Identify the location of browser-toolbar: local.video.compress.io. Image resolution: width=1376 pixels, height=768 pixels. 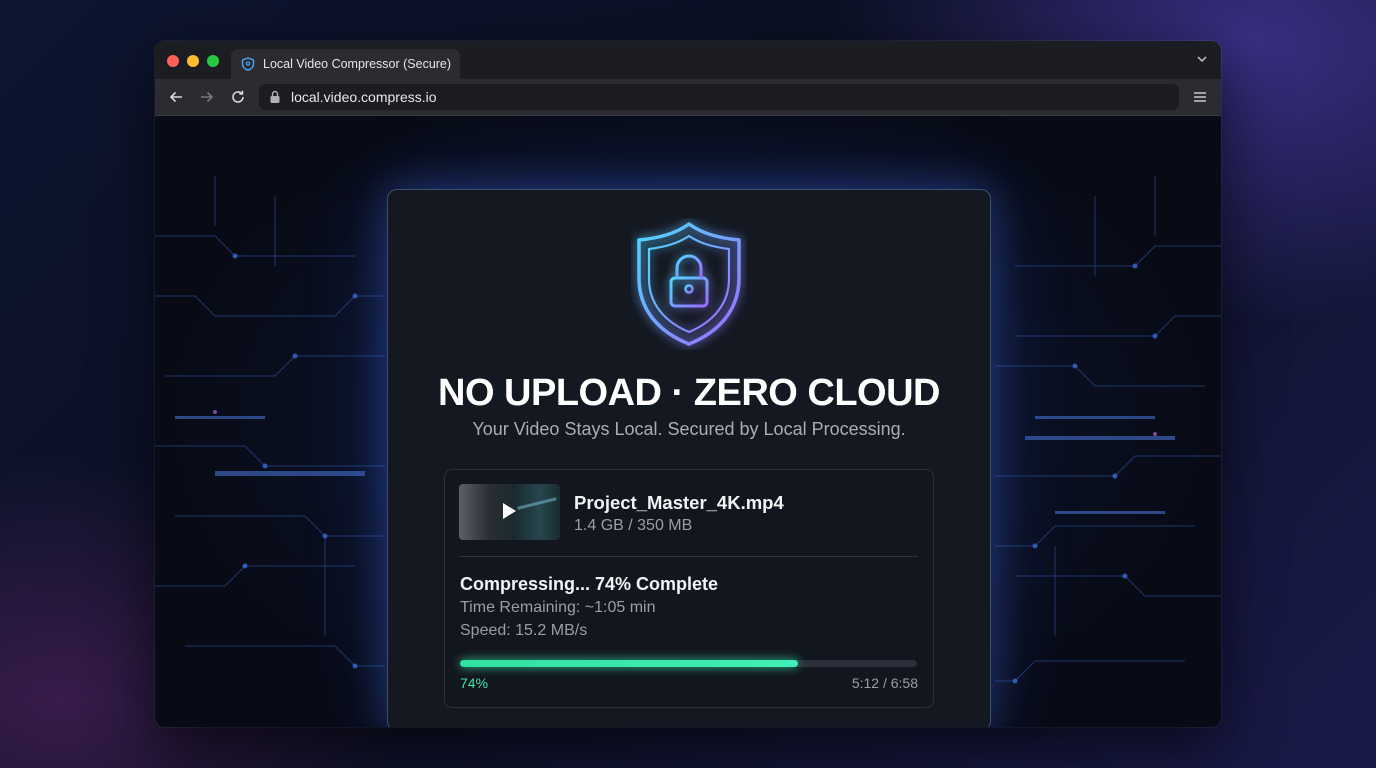
(688, 97).